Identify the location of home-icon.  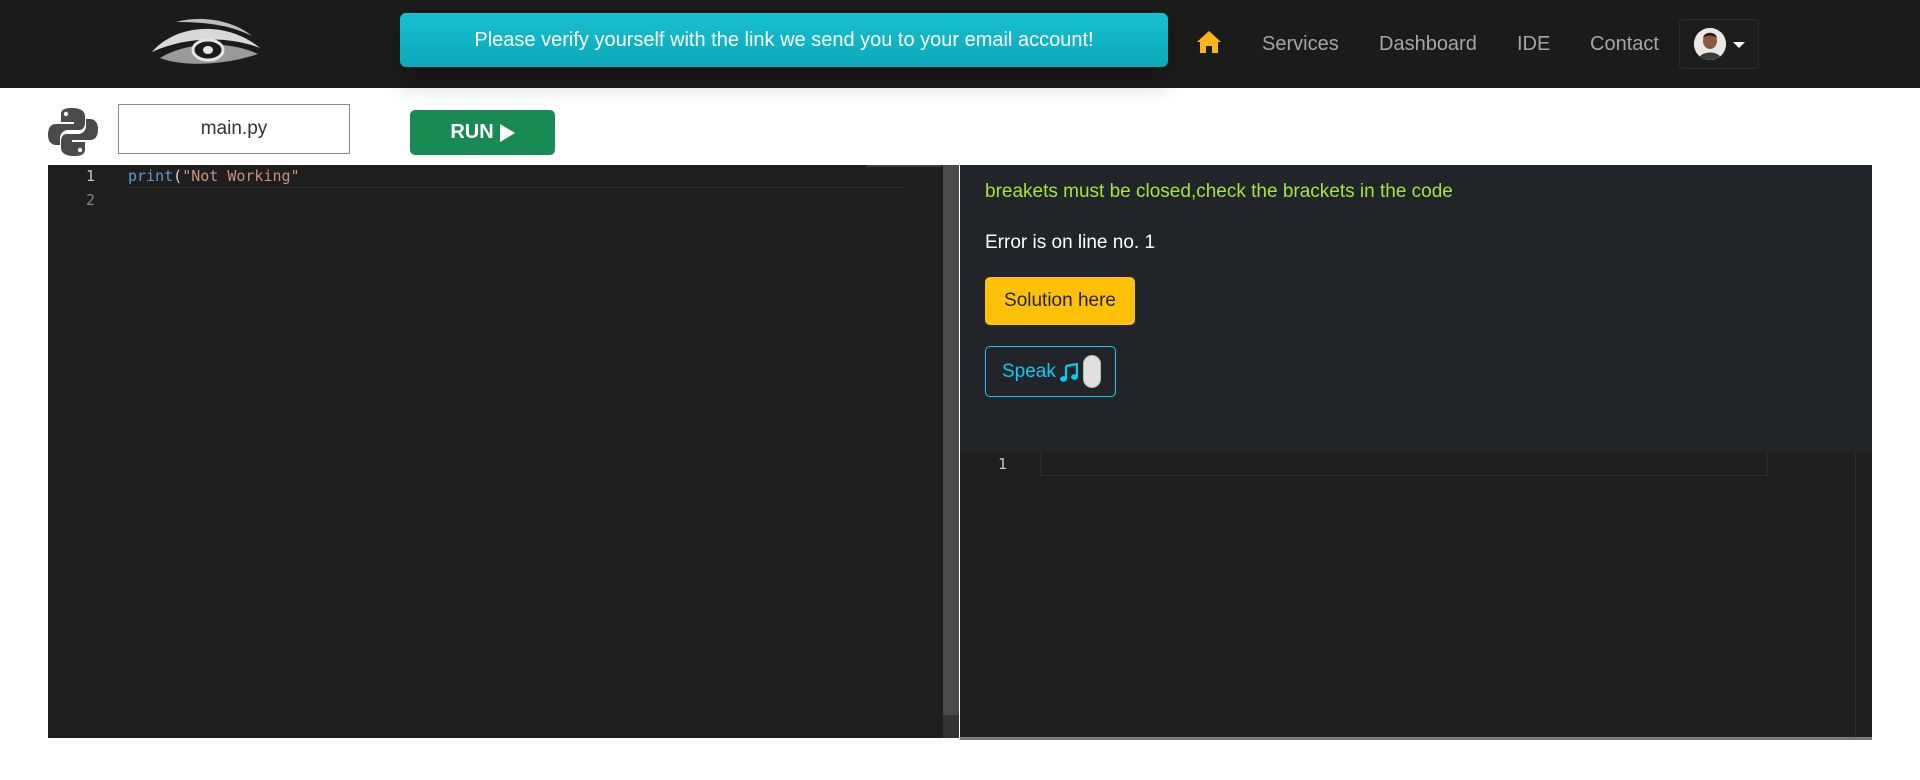
(1209, 42).